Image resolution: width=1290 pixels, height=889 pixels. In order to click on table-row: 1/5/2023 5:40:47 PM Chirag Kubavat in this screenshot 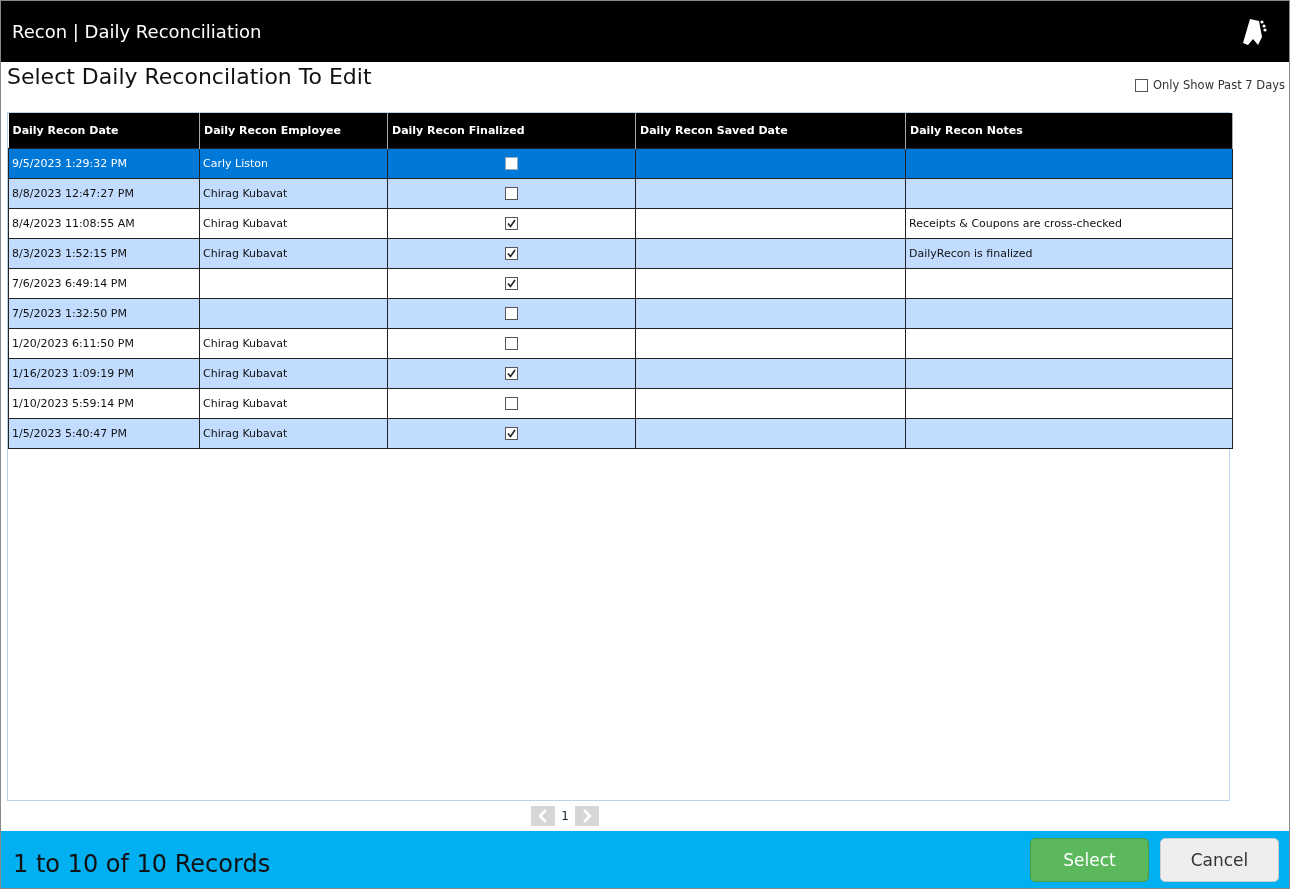, I will do `click(620, 433)`.